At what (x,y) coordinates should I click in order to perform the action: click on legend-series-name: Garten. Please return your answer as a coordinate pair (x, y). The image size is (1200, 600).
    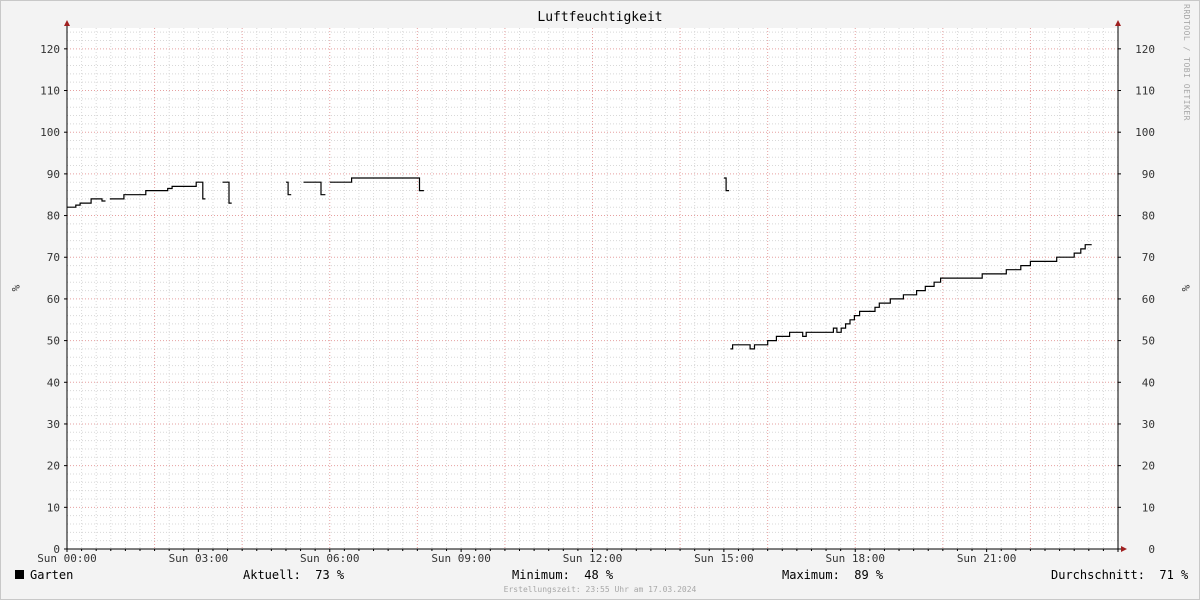
    Looking at the image, I should click on (52, 575).